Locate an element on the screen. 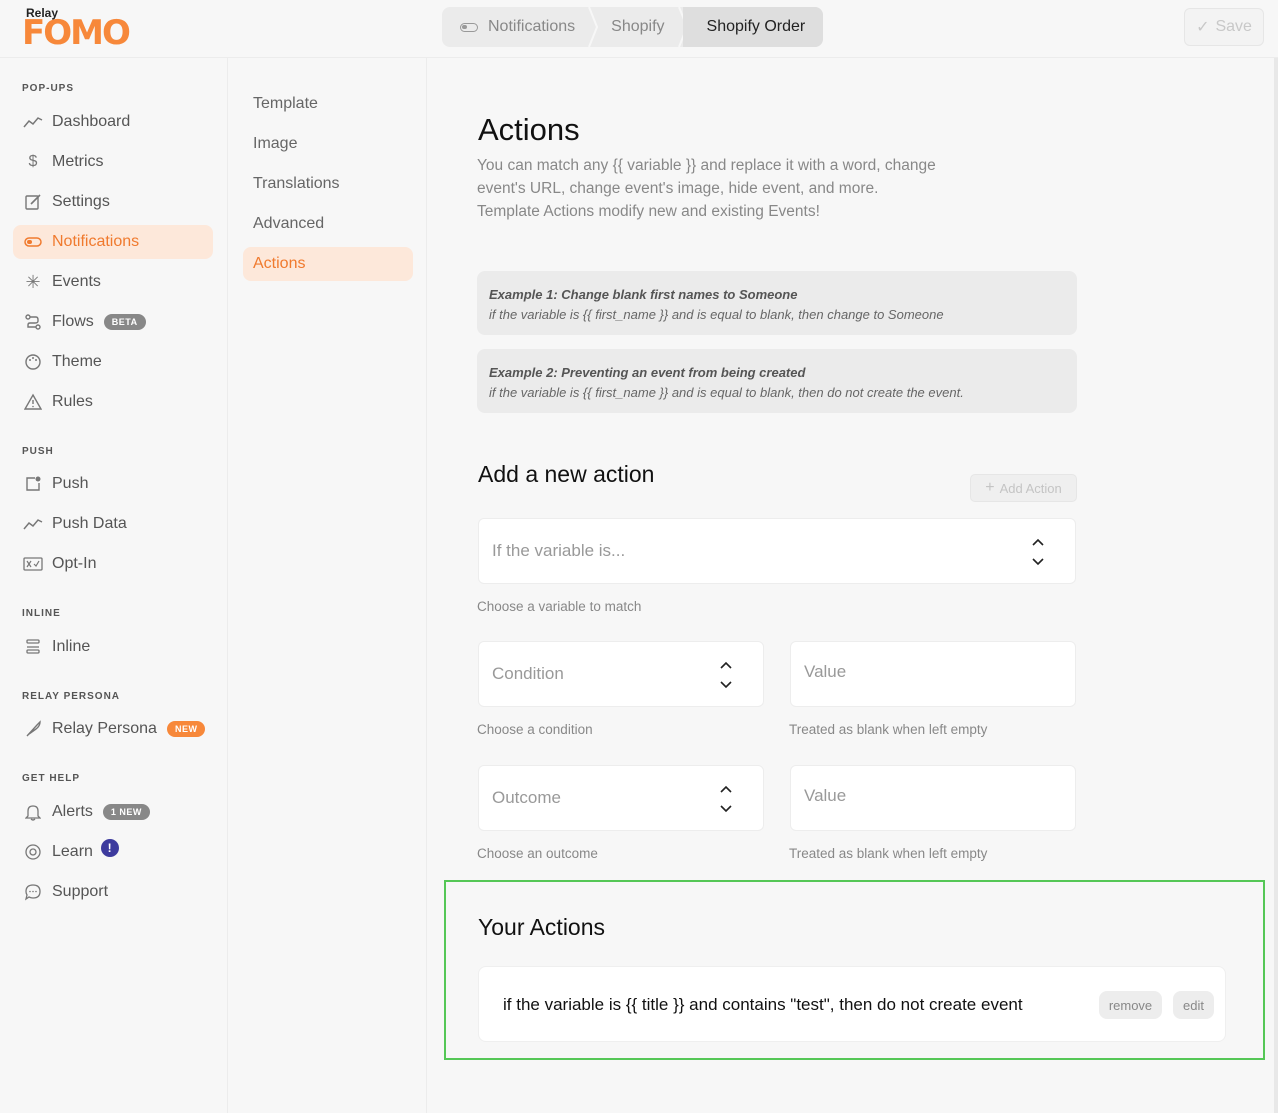 This screenshot has height=1113, width=1278. sidebar-item-label: Settings is located at coordinates (81, 201).